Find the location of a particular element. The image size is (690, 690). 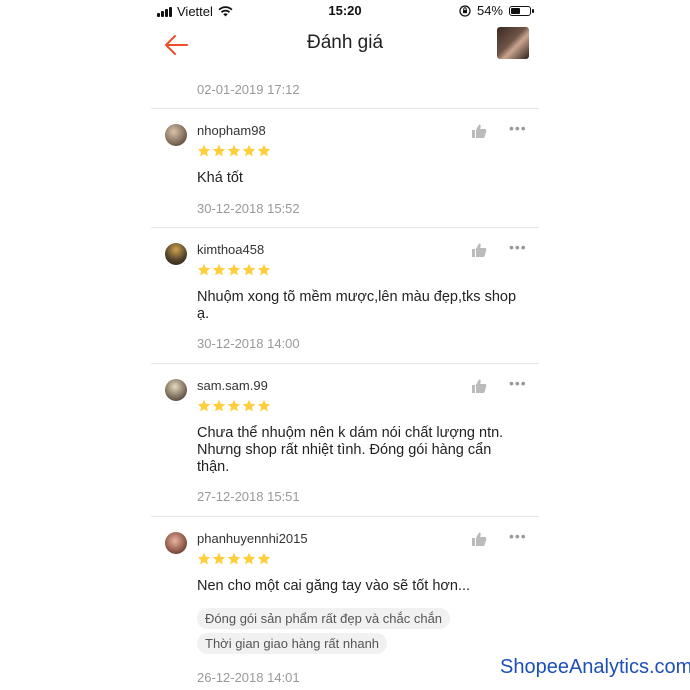

status-bar: Viettel 15:20 54% is located at coordinates (345, 11).